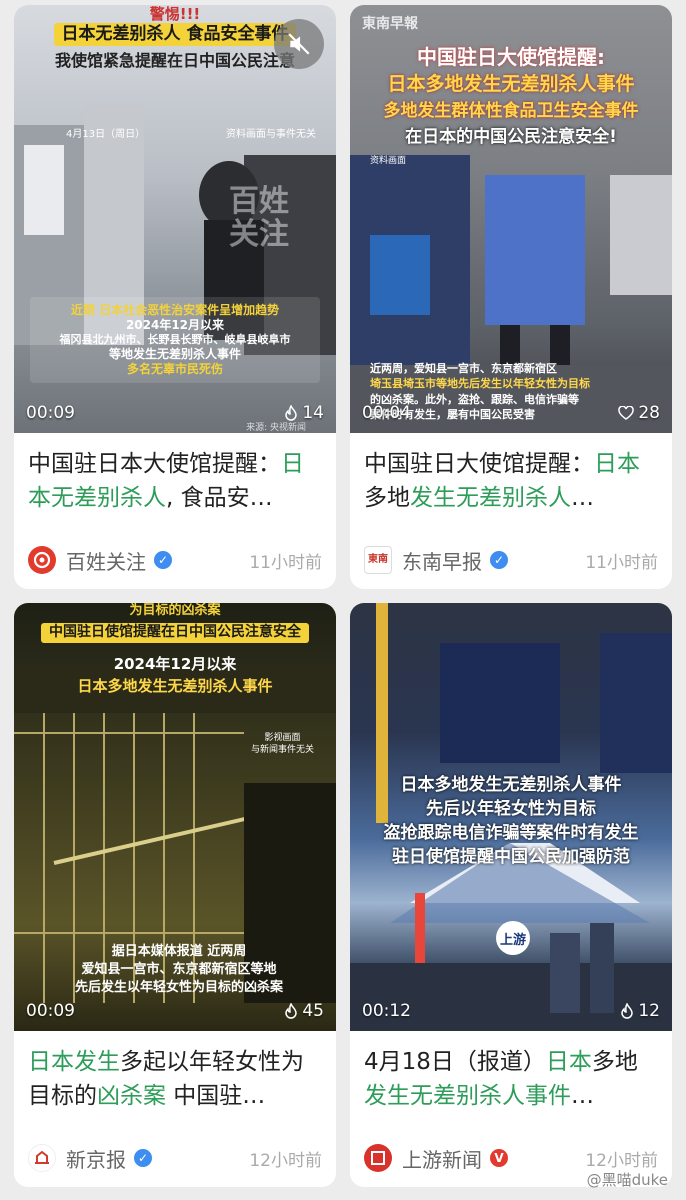 The image size is (686, 1200). I want to click on title-text: 中国驻日大使馆提醒：, so click(479, 464).